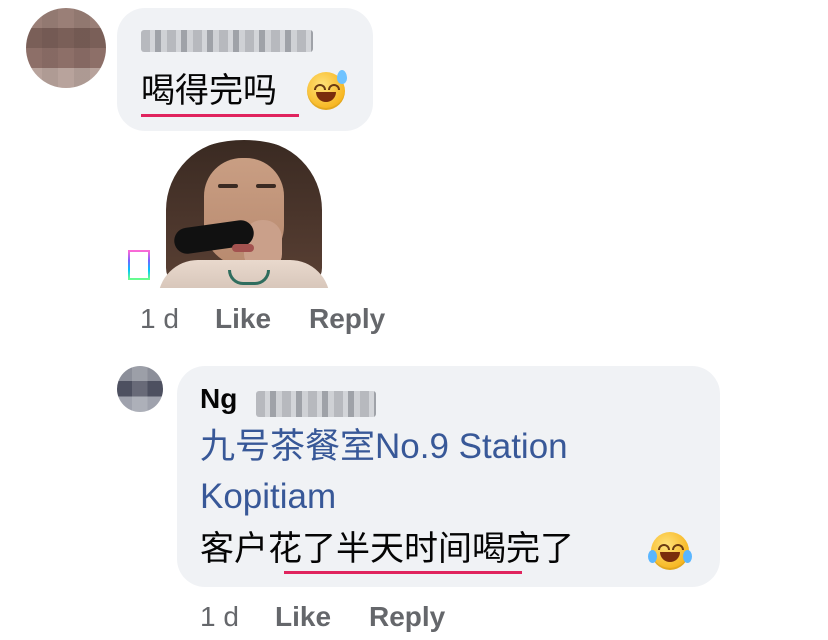 This screenshot has height=640, width=828. I want to click on commenter-avatar, so click(66, 48).